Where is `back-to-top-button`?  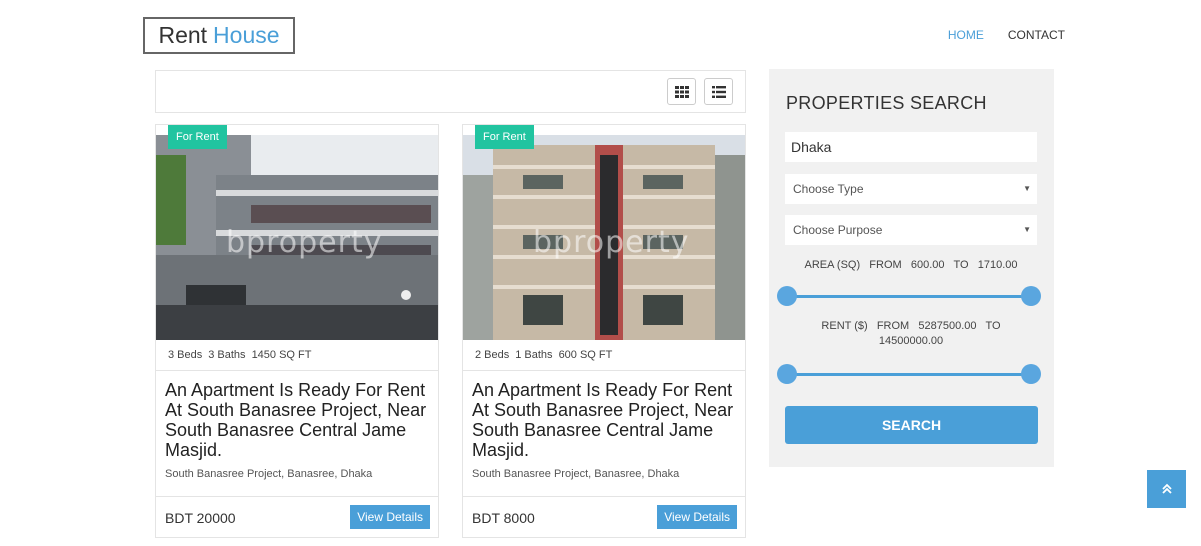 back-to-top-button is located at coordinates (1166, 489).